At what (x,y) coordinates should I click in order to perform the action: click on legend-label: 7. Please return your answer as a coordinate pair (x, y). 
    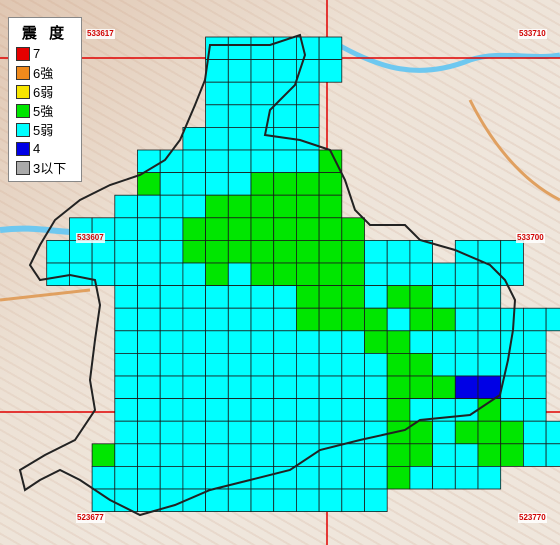
    Looking at the image, I should click on (37, 53).